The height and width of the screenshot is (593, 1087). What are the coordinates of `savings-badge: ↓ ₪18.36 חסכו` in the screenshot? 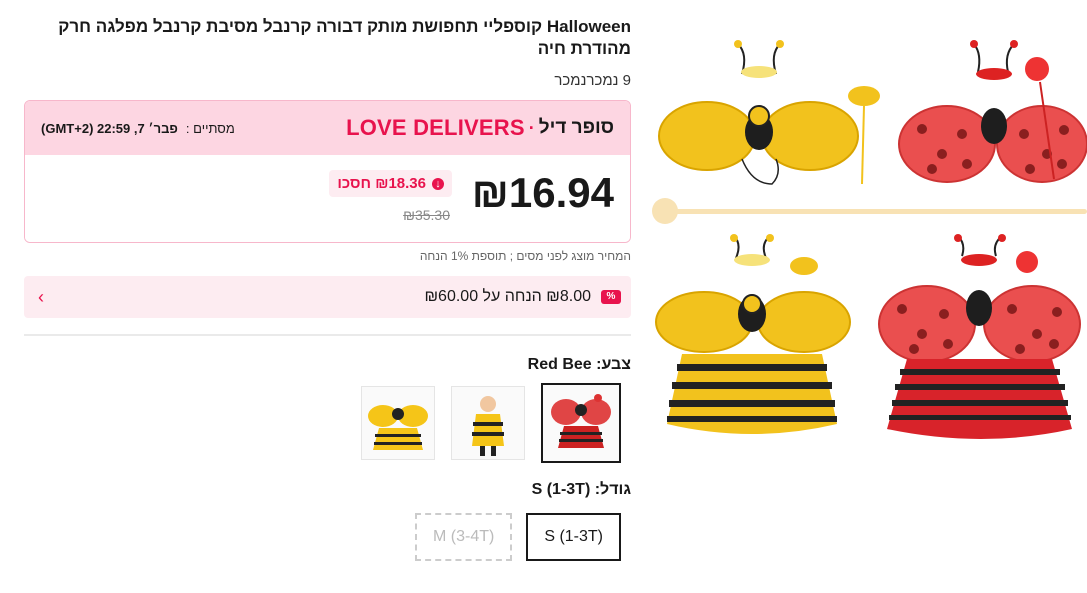 It's located at (390, 183).